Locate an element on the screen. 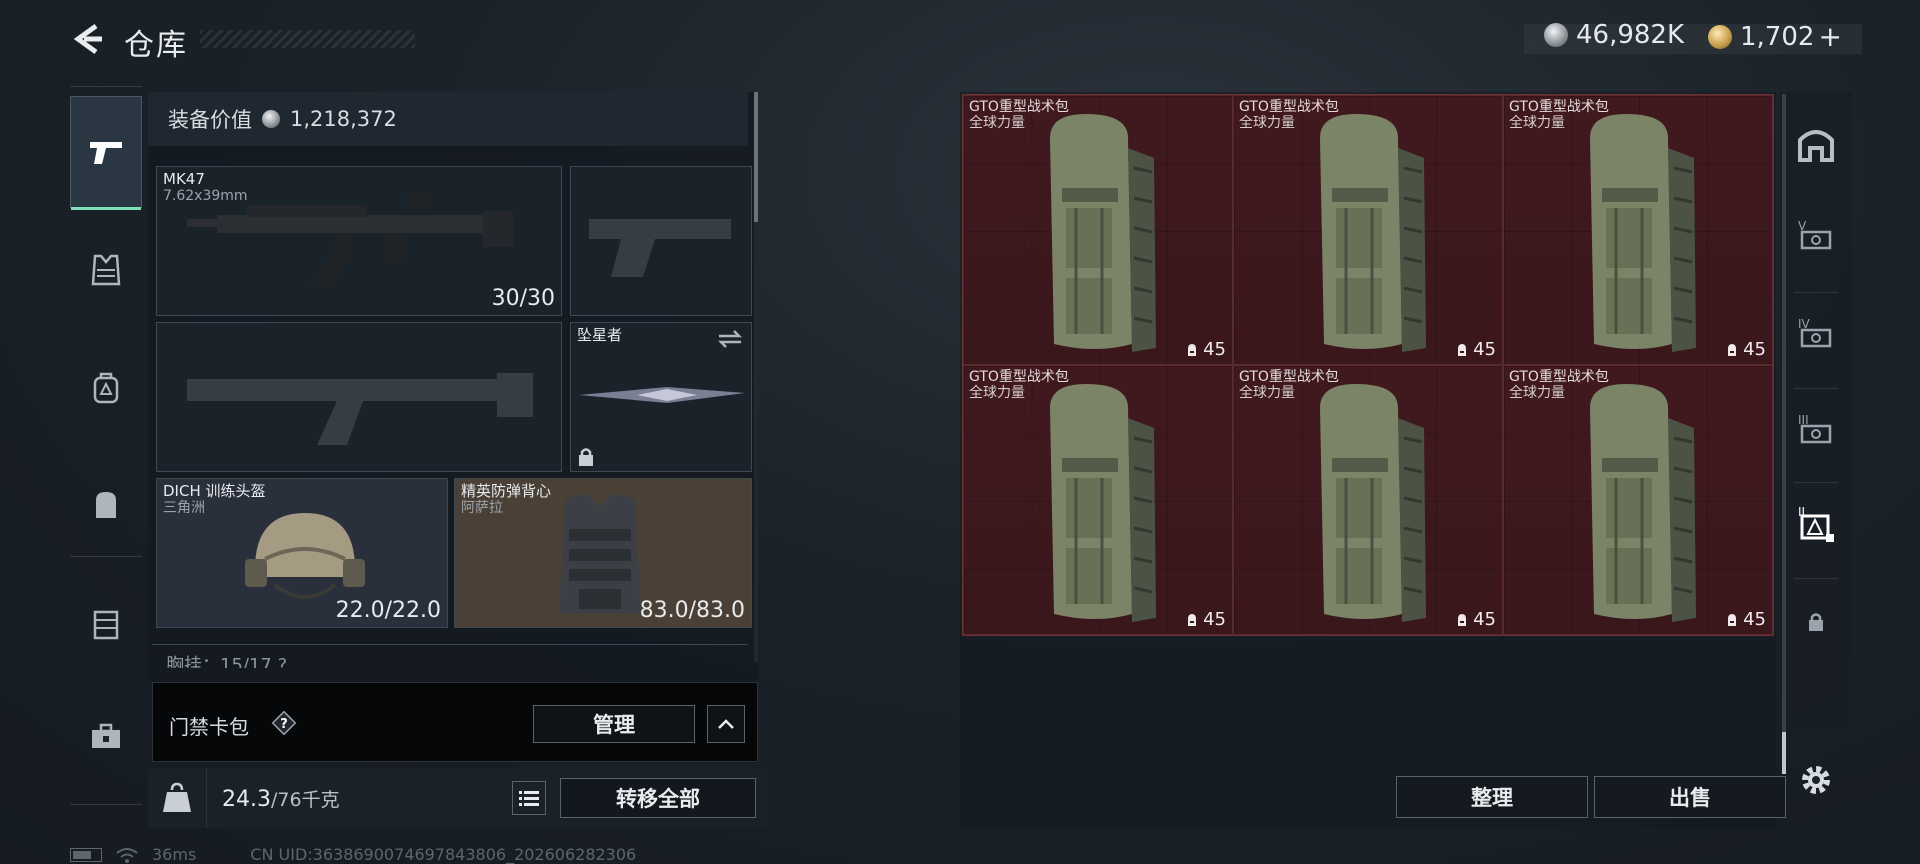 The width and height of the screenshot is (1920, 864). currency-gold: 1,702 + is located at coordinates (1775, 36).